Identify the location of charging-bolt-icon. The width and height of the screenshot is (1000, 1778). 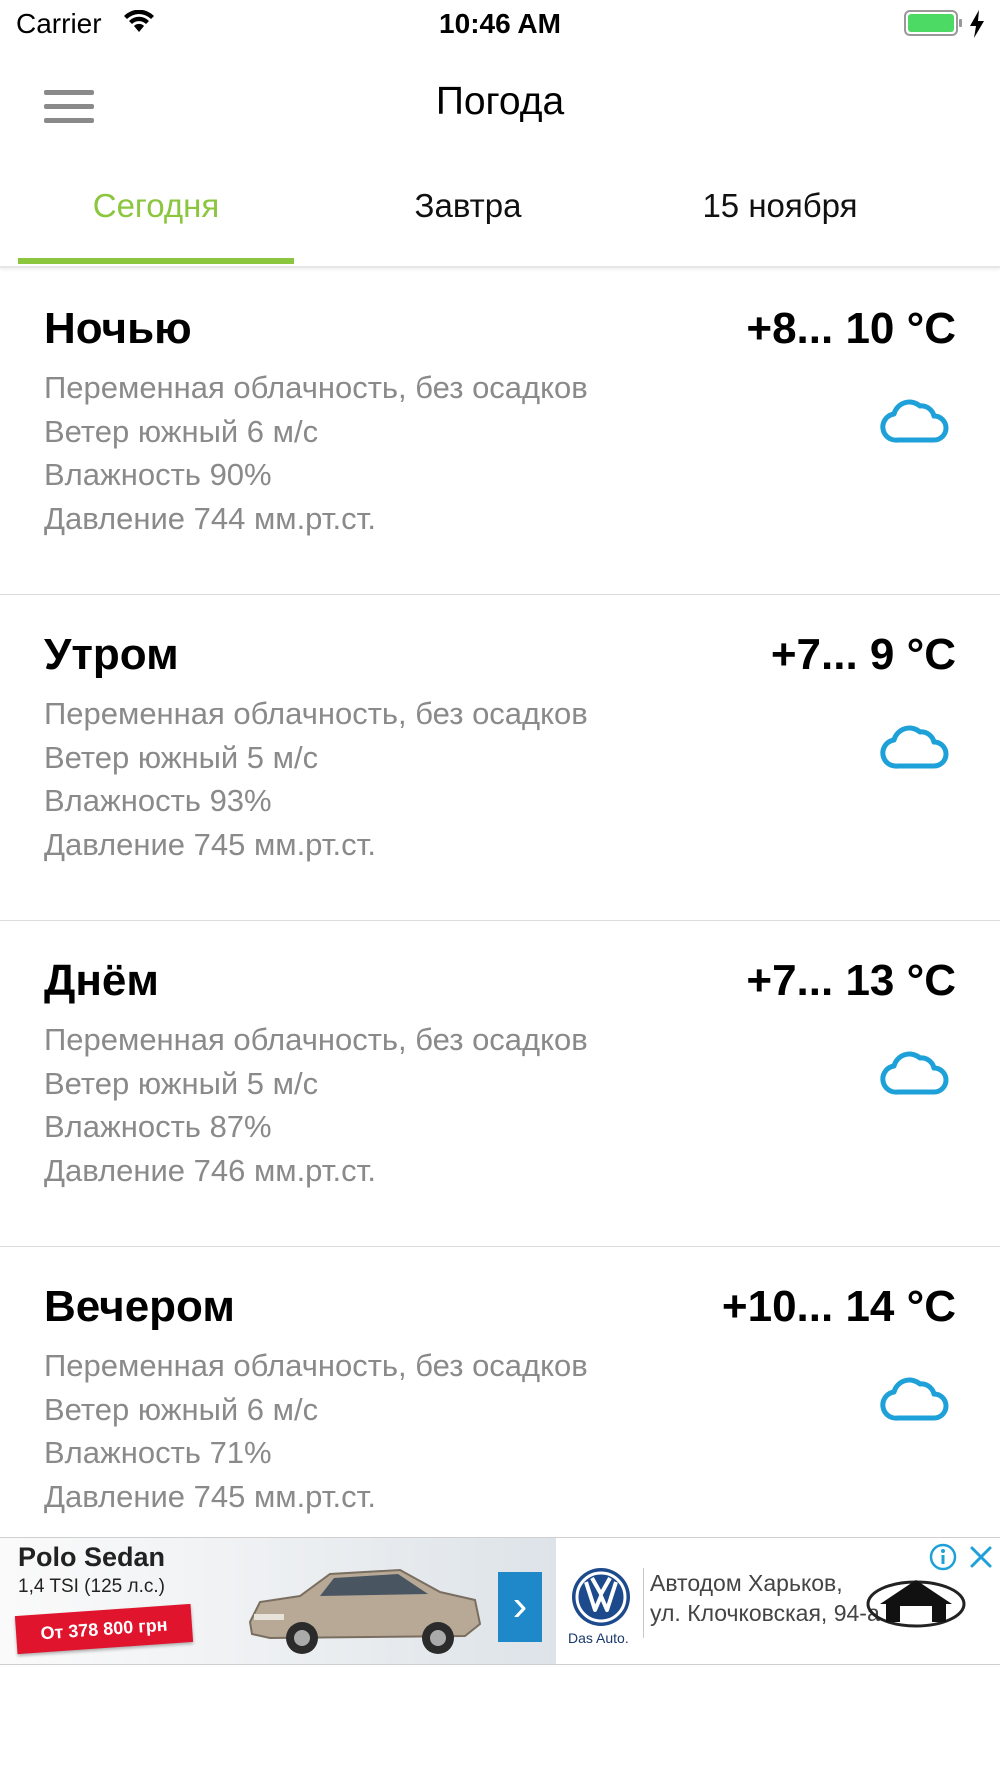
(977, 24).